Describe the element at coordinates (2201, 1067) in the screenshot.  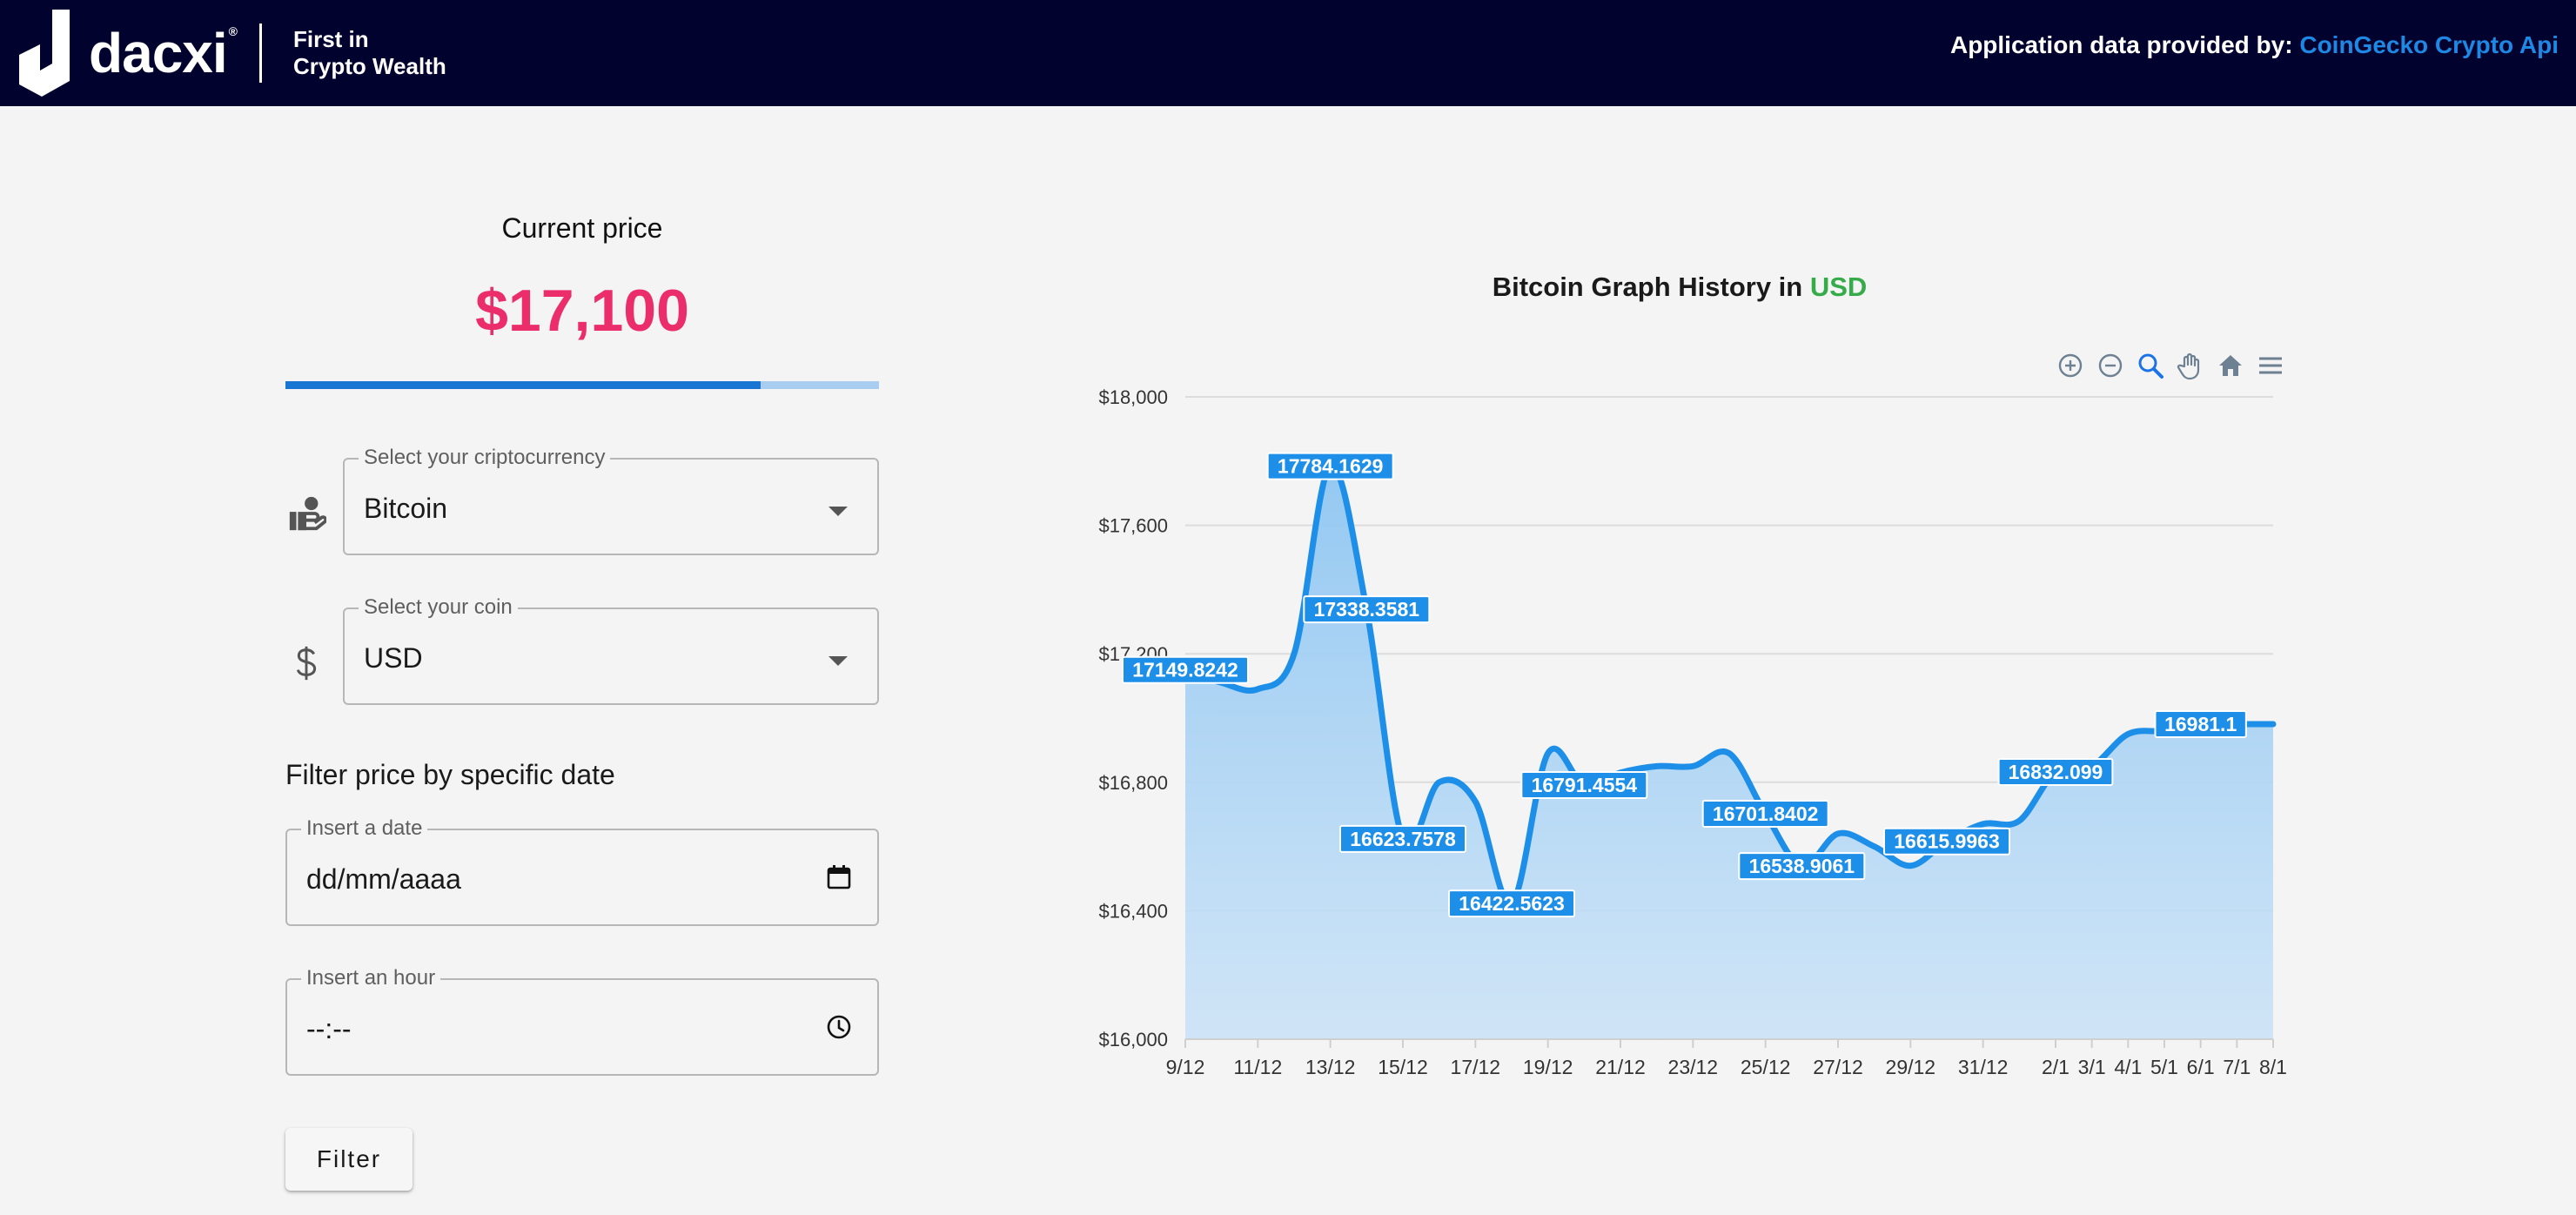
I see `x-tick-label: 6/1` at that location.